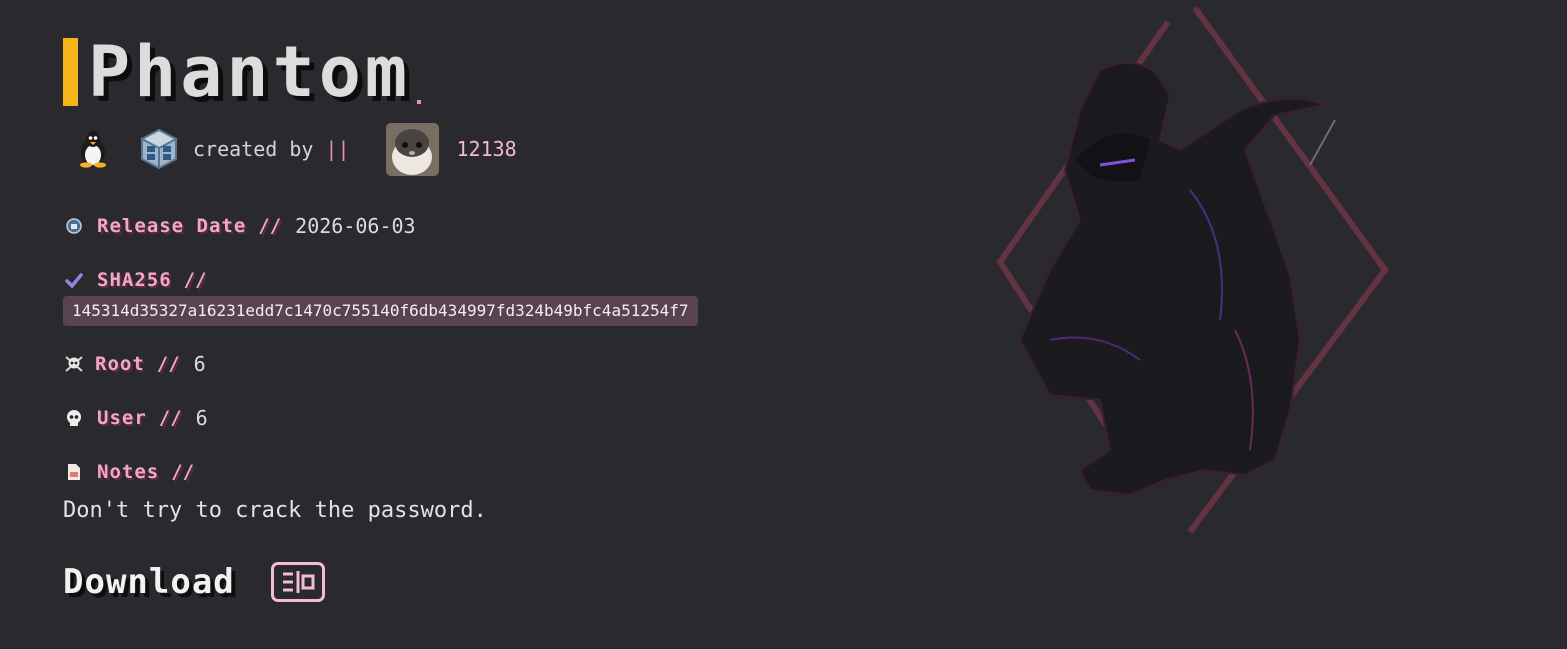 The image size is (1567, 649). What do you see at coordinates (183, 472) in the screenshot?
I see `notes-sep: //` at bounding box center [183, 472].